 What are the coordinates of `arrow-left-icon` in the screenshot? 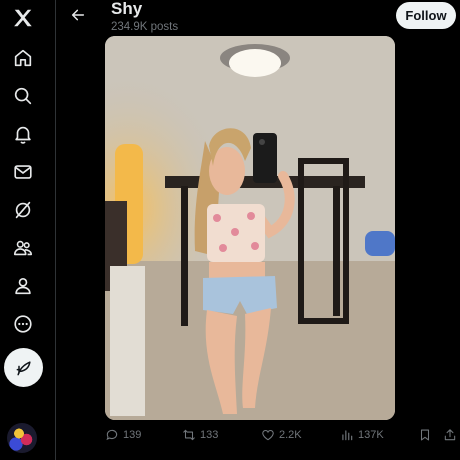 It's located at (78, 15).